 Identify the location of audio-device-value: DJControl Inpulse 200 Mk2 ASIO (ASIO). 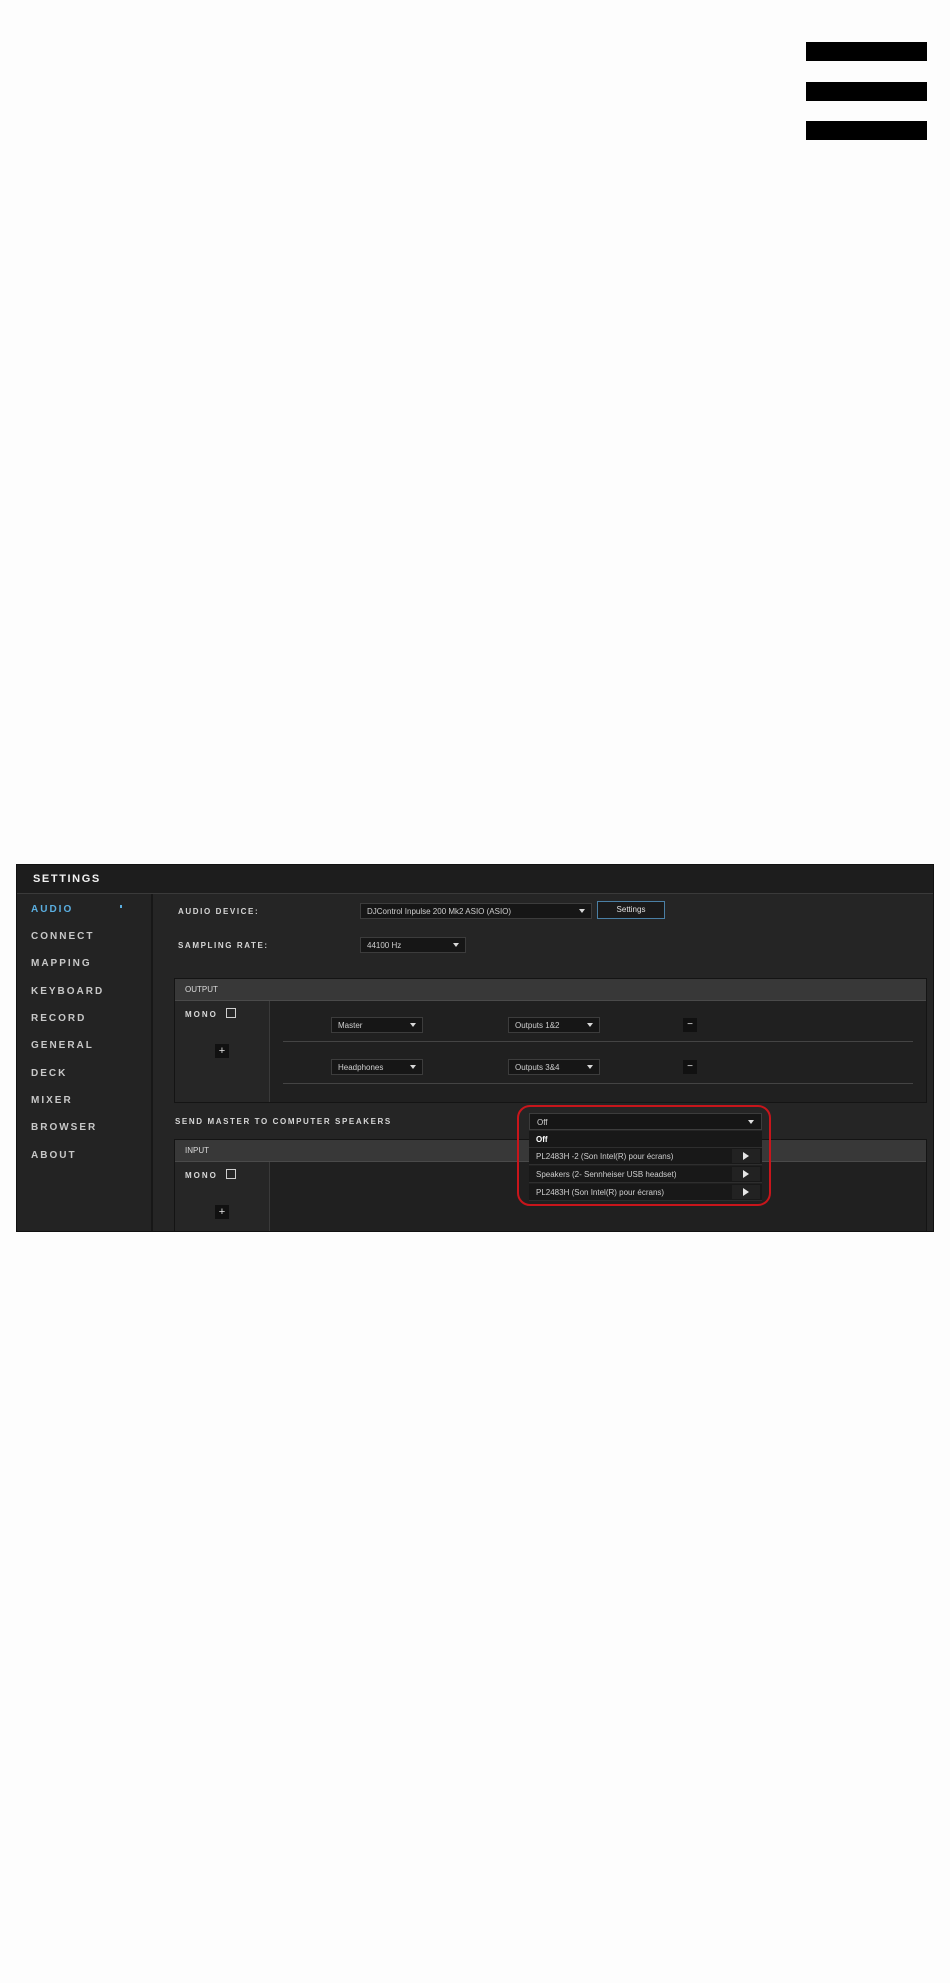
(439, 911).